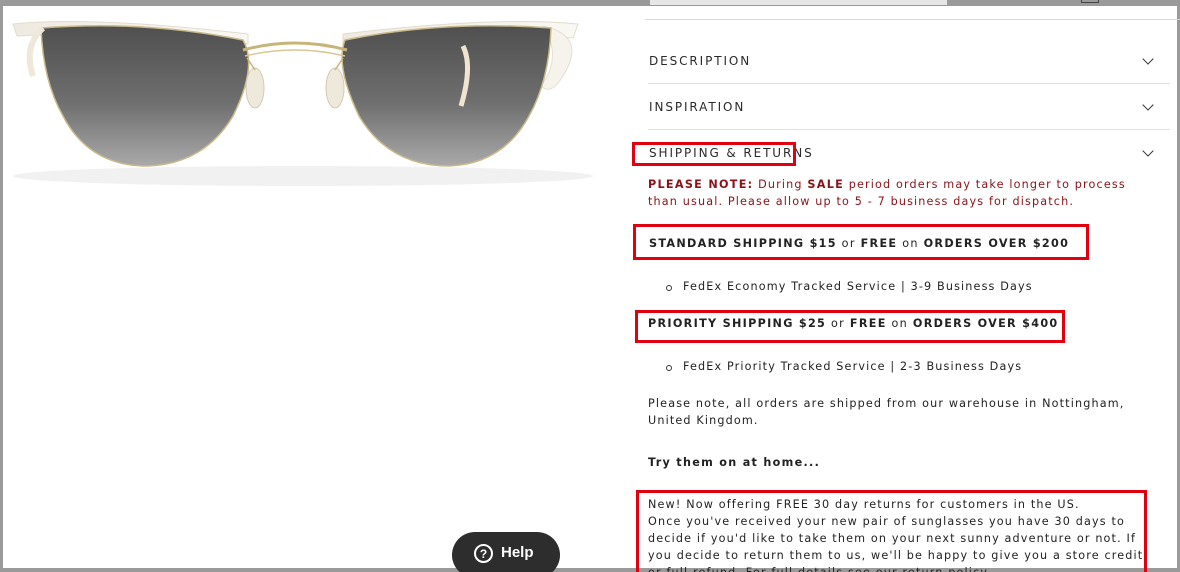 The width and height of the screenshot is (1180, 572). I want to click on accordion-description: DESCRIPTION, so click(909, 61).